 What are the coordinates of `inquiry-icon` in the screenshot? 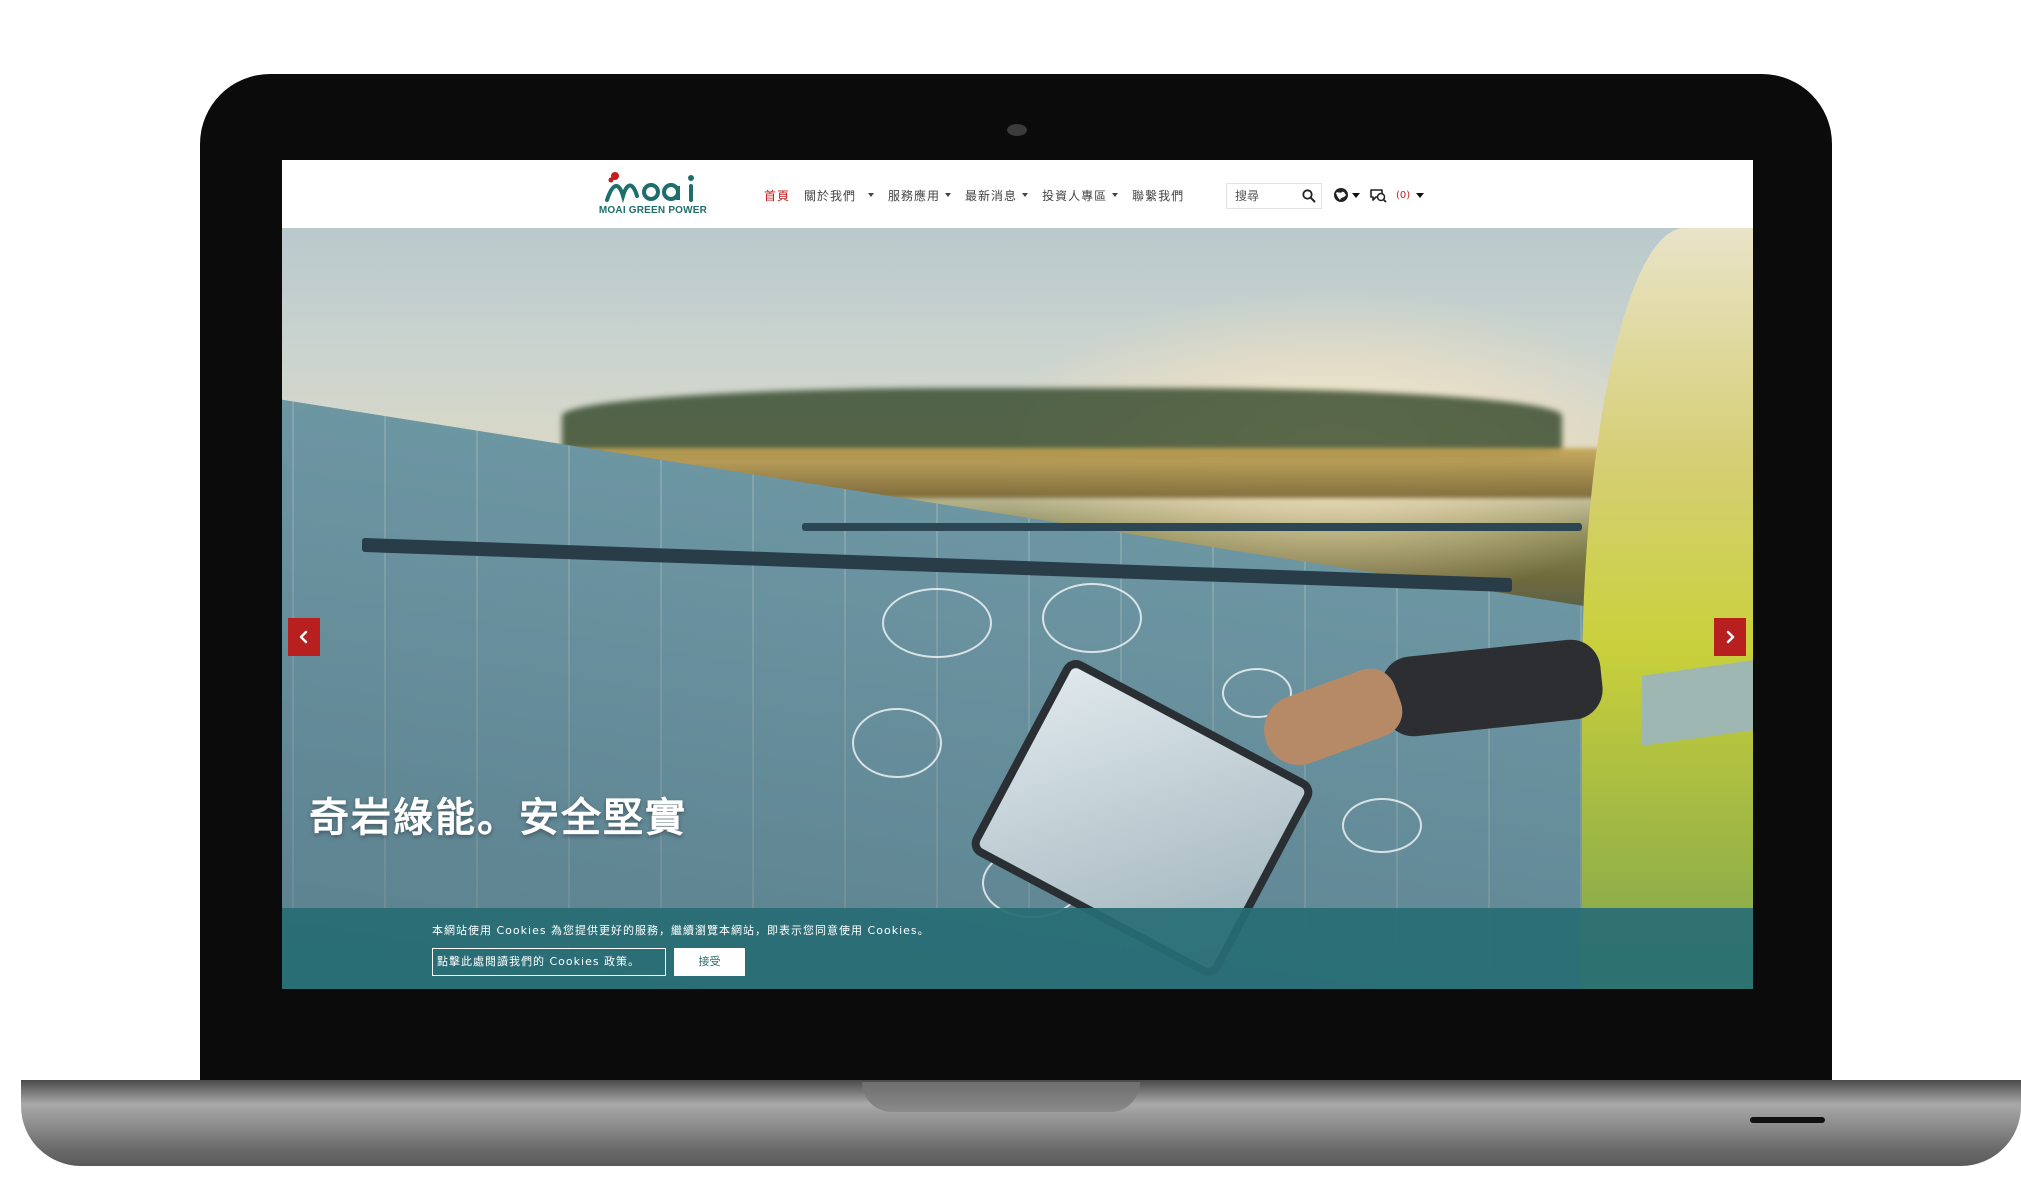 It's located at (1378, 196).